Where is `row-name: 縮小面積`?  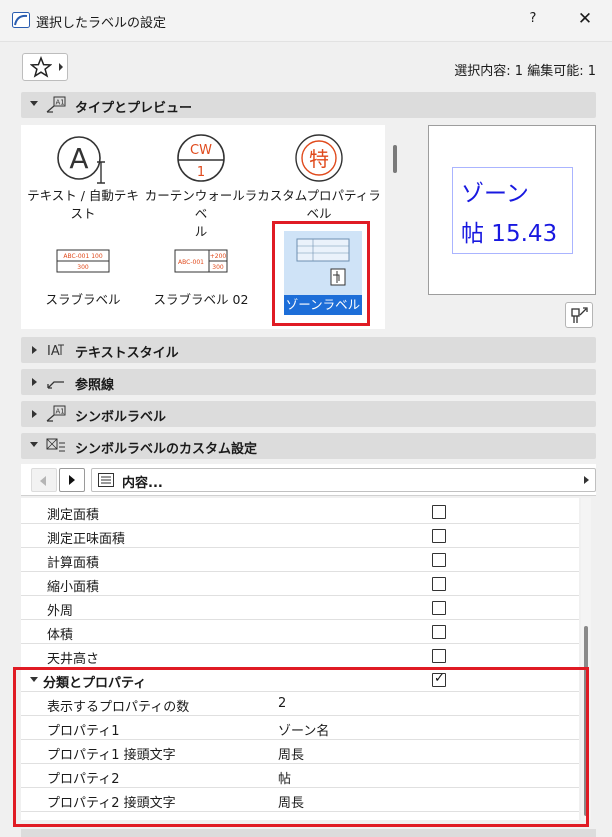 row-name: 縮小面積 is located at coordinates (73, 587).